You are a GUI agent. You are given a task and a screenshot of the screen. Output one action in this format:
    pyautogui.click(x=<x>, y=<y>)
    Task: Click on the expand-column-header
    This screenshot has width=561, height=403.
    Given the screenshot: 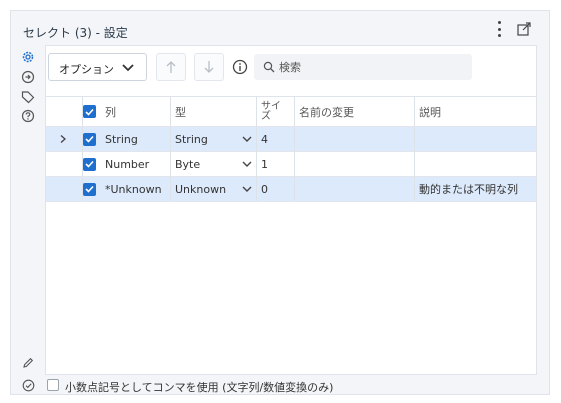 What is the action you would take?
    pyautogui.click(x=64, y=111)
    